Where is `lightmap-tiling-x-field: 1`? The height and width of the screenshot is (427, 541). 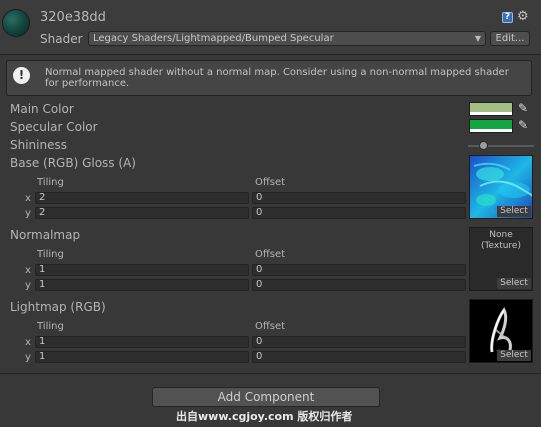 lightmap-tiling-x-field: 1 is located at coordinates (142, 342).